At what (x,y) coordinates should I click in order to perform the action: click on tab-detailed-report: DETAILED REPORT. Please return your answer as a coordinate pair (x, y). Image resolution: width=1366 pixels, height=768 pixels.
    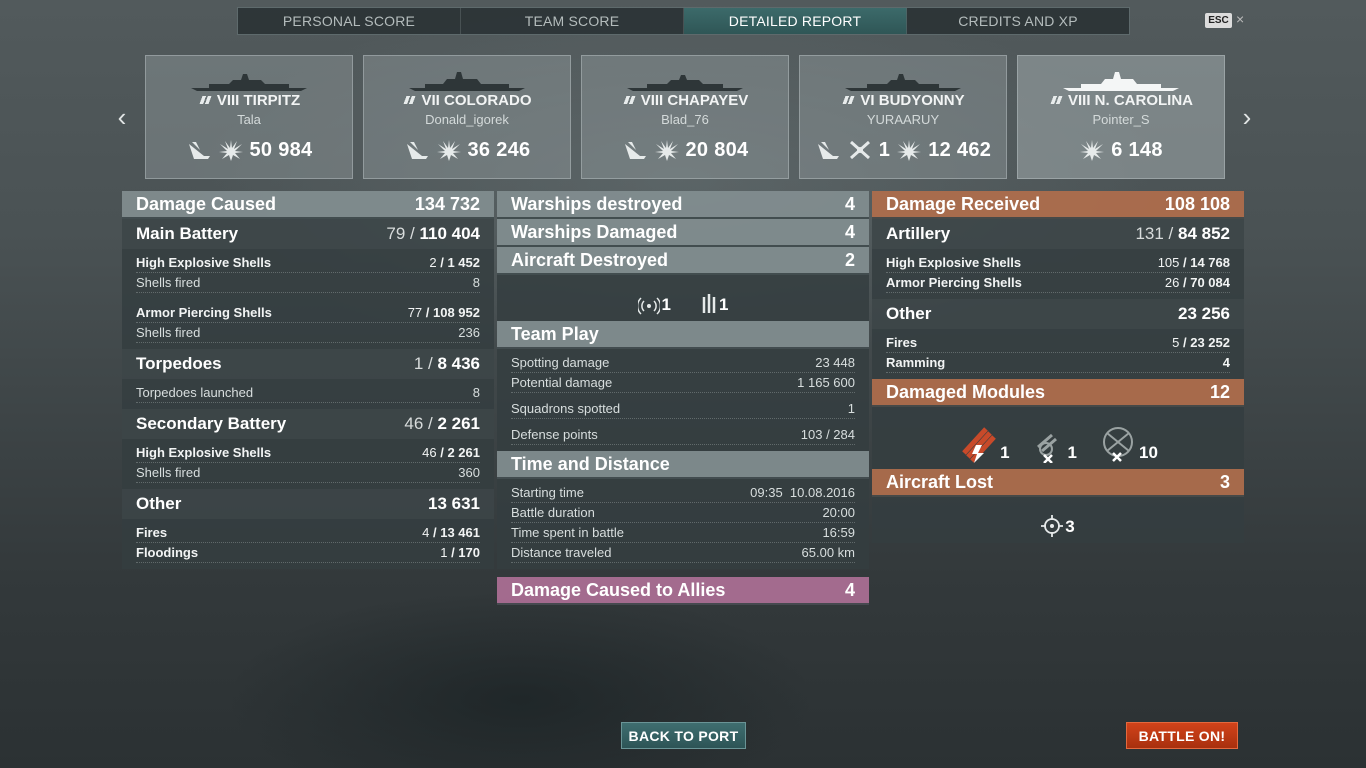
    Looking at the image, I should click on (795, 21).